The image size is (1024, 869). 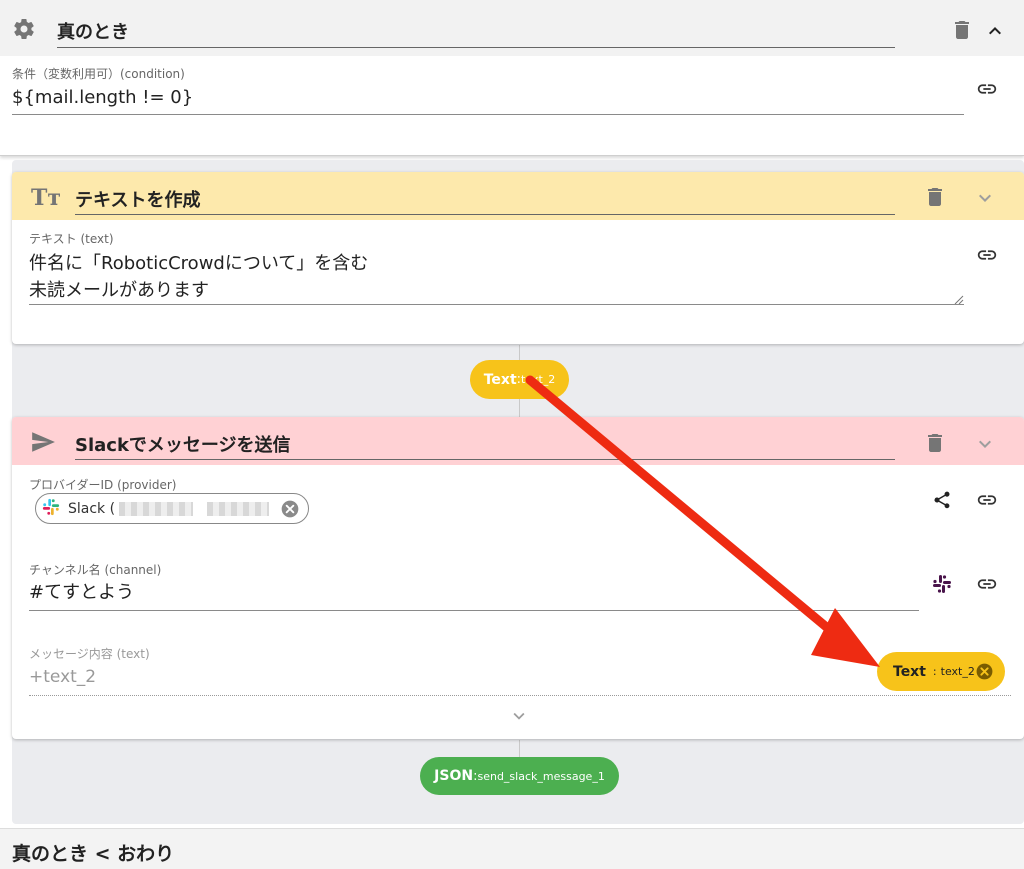 I want to click on annotation-arrow-icon, so click(x=702, y=521).